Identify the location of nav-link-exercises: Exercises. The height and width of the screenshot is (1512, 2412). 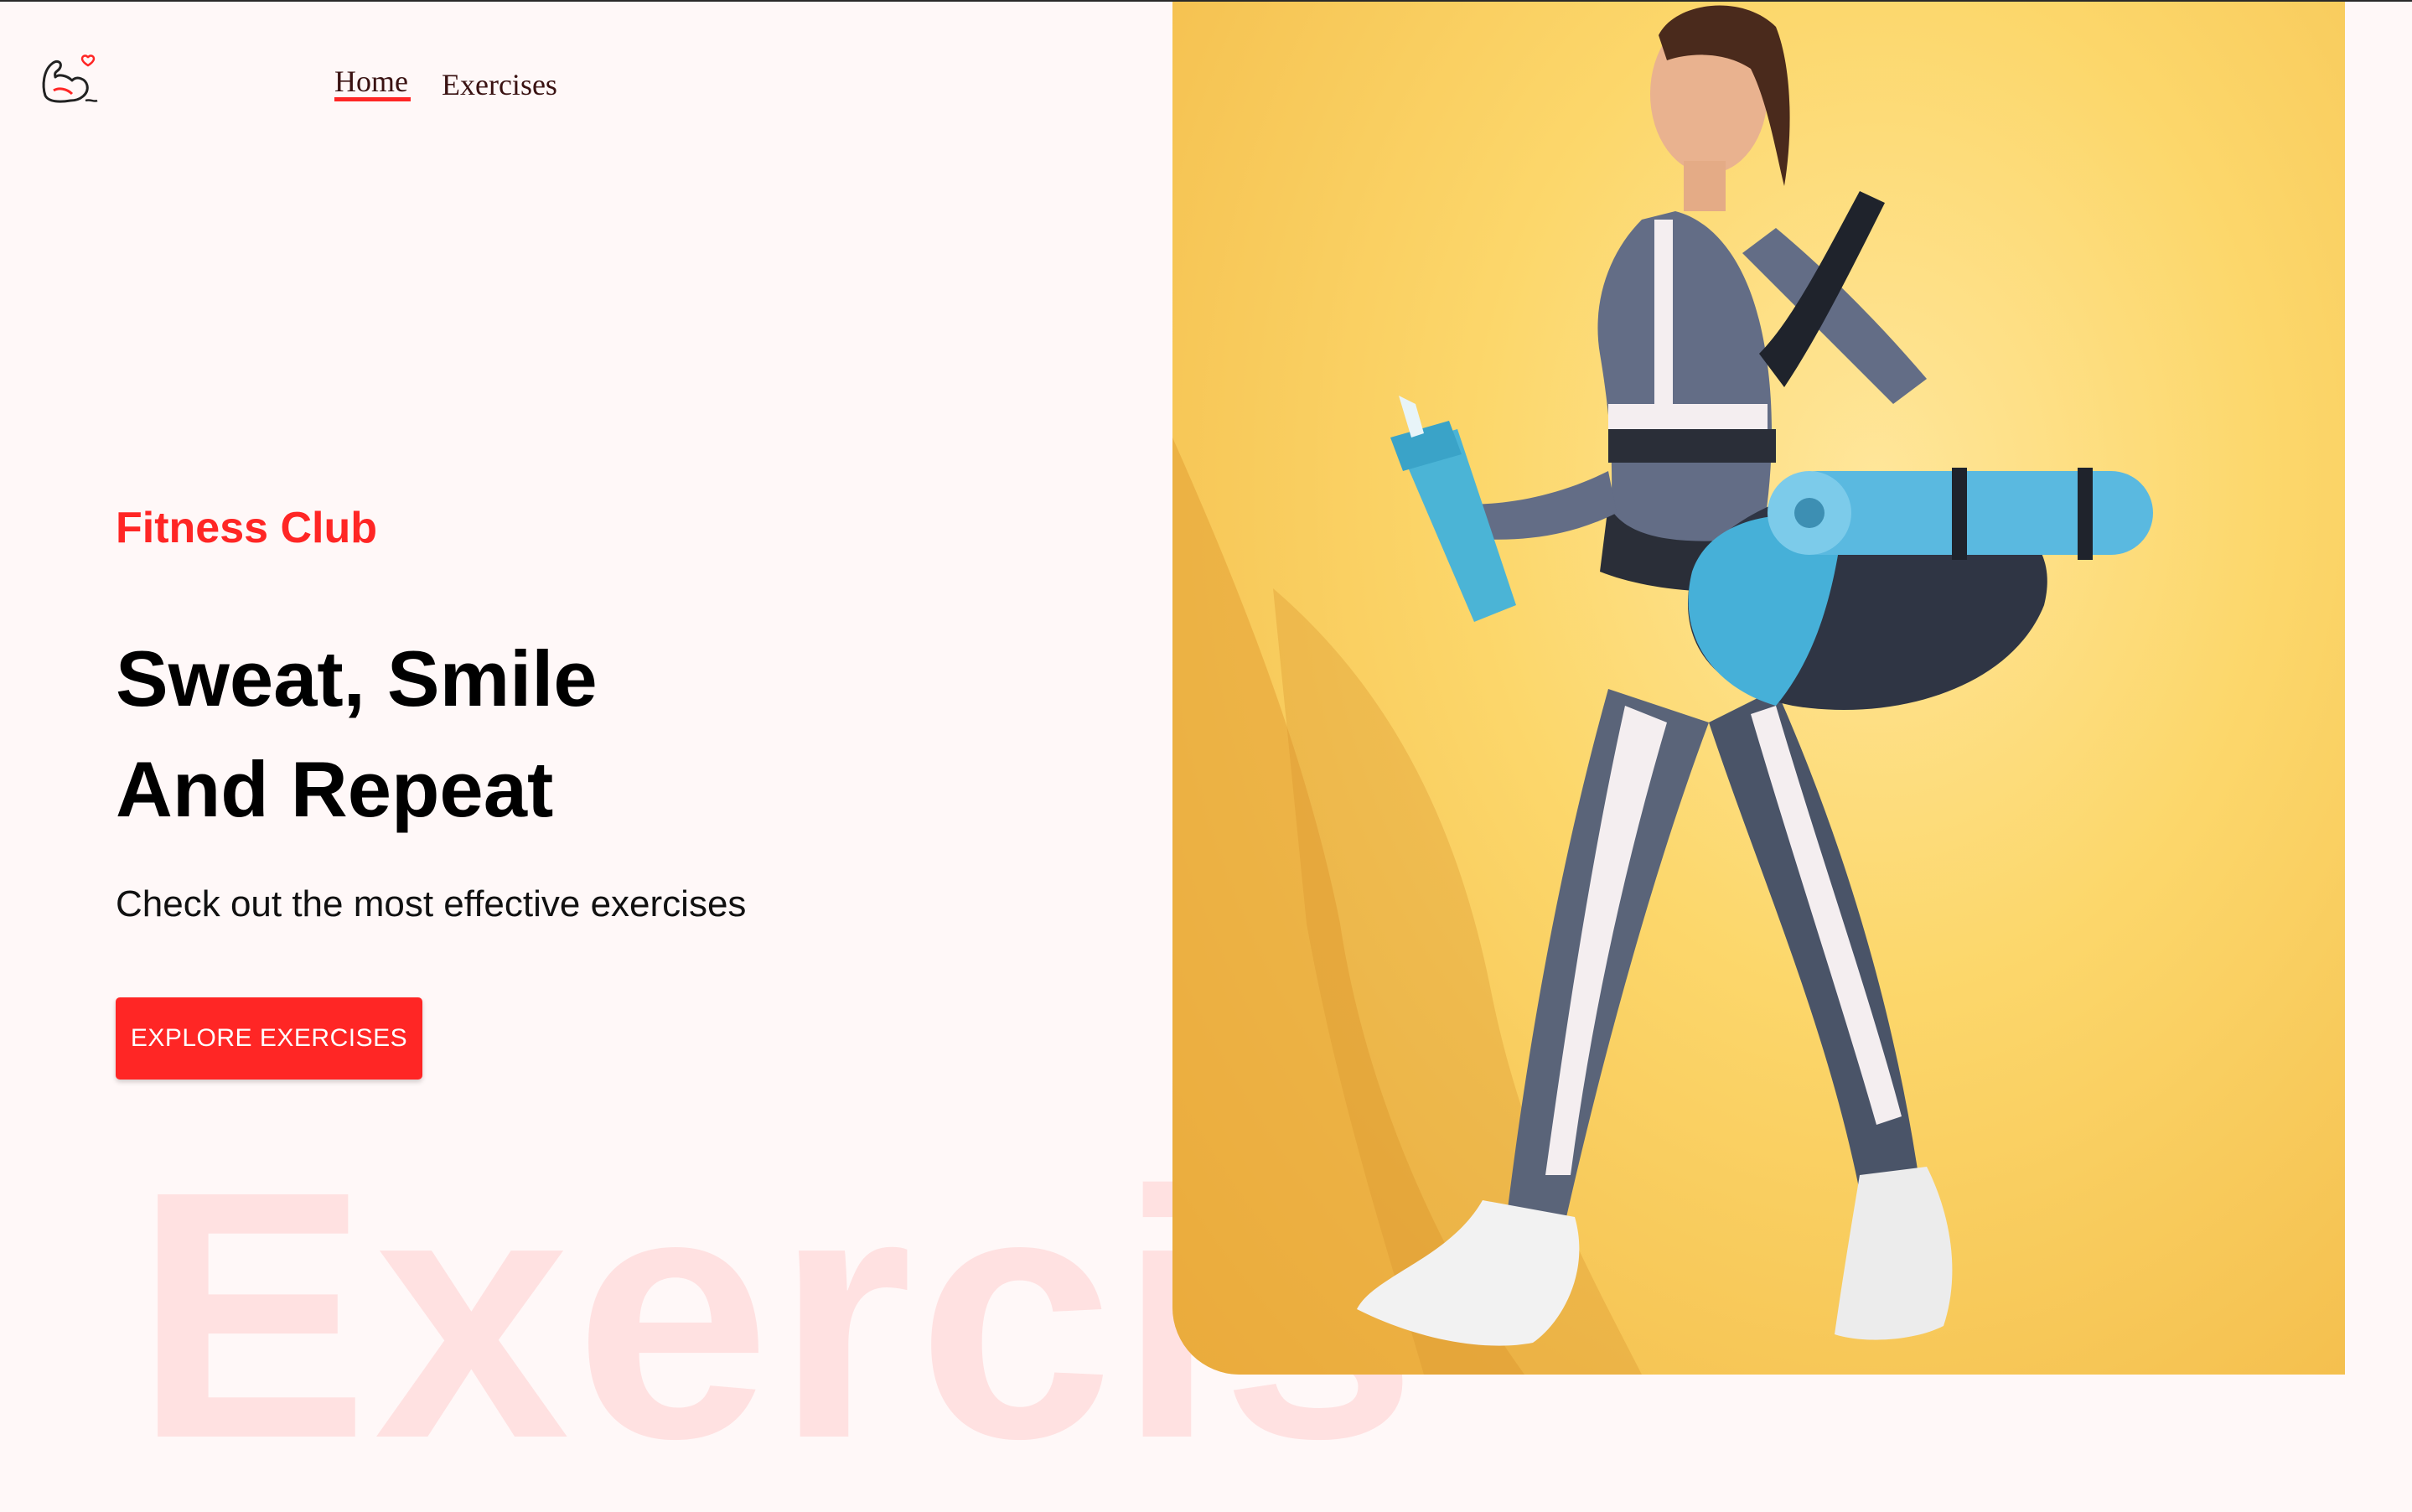
(499, 84).